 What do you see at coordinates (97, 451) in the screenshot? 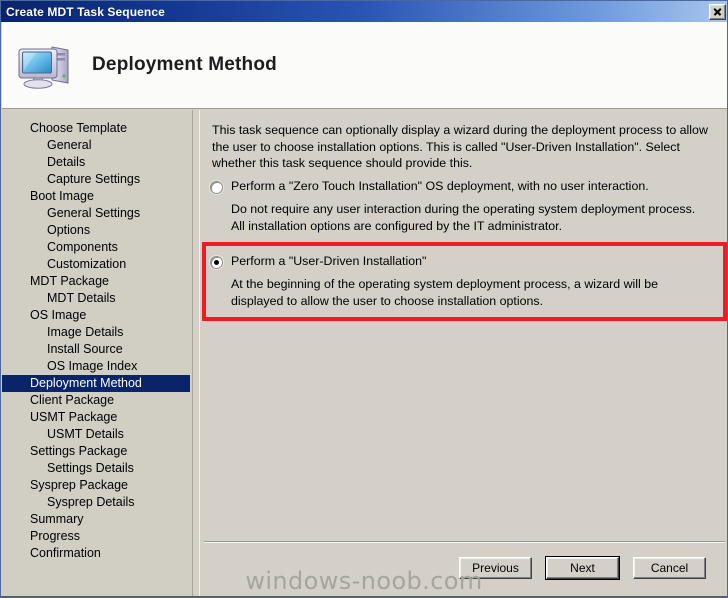
I see `sidebar-item-settings-package: Settings Package` at bounding box center [97, 451].